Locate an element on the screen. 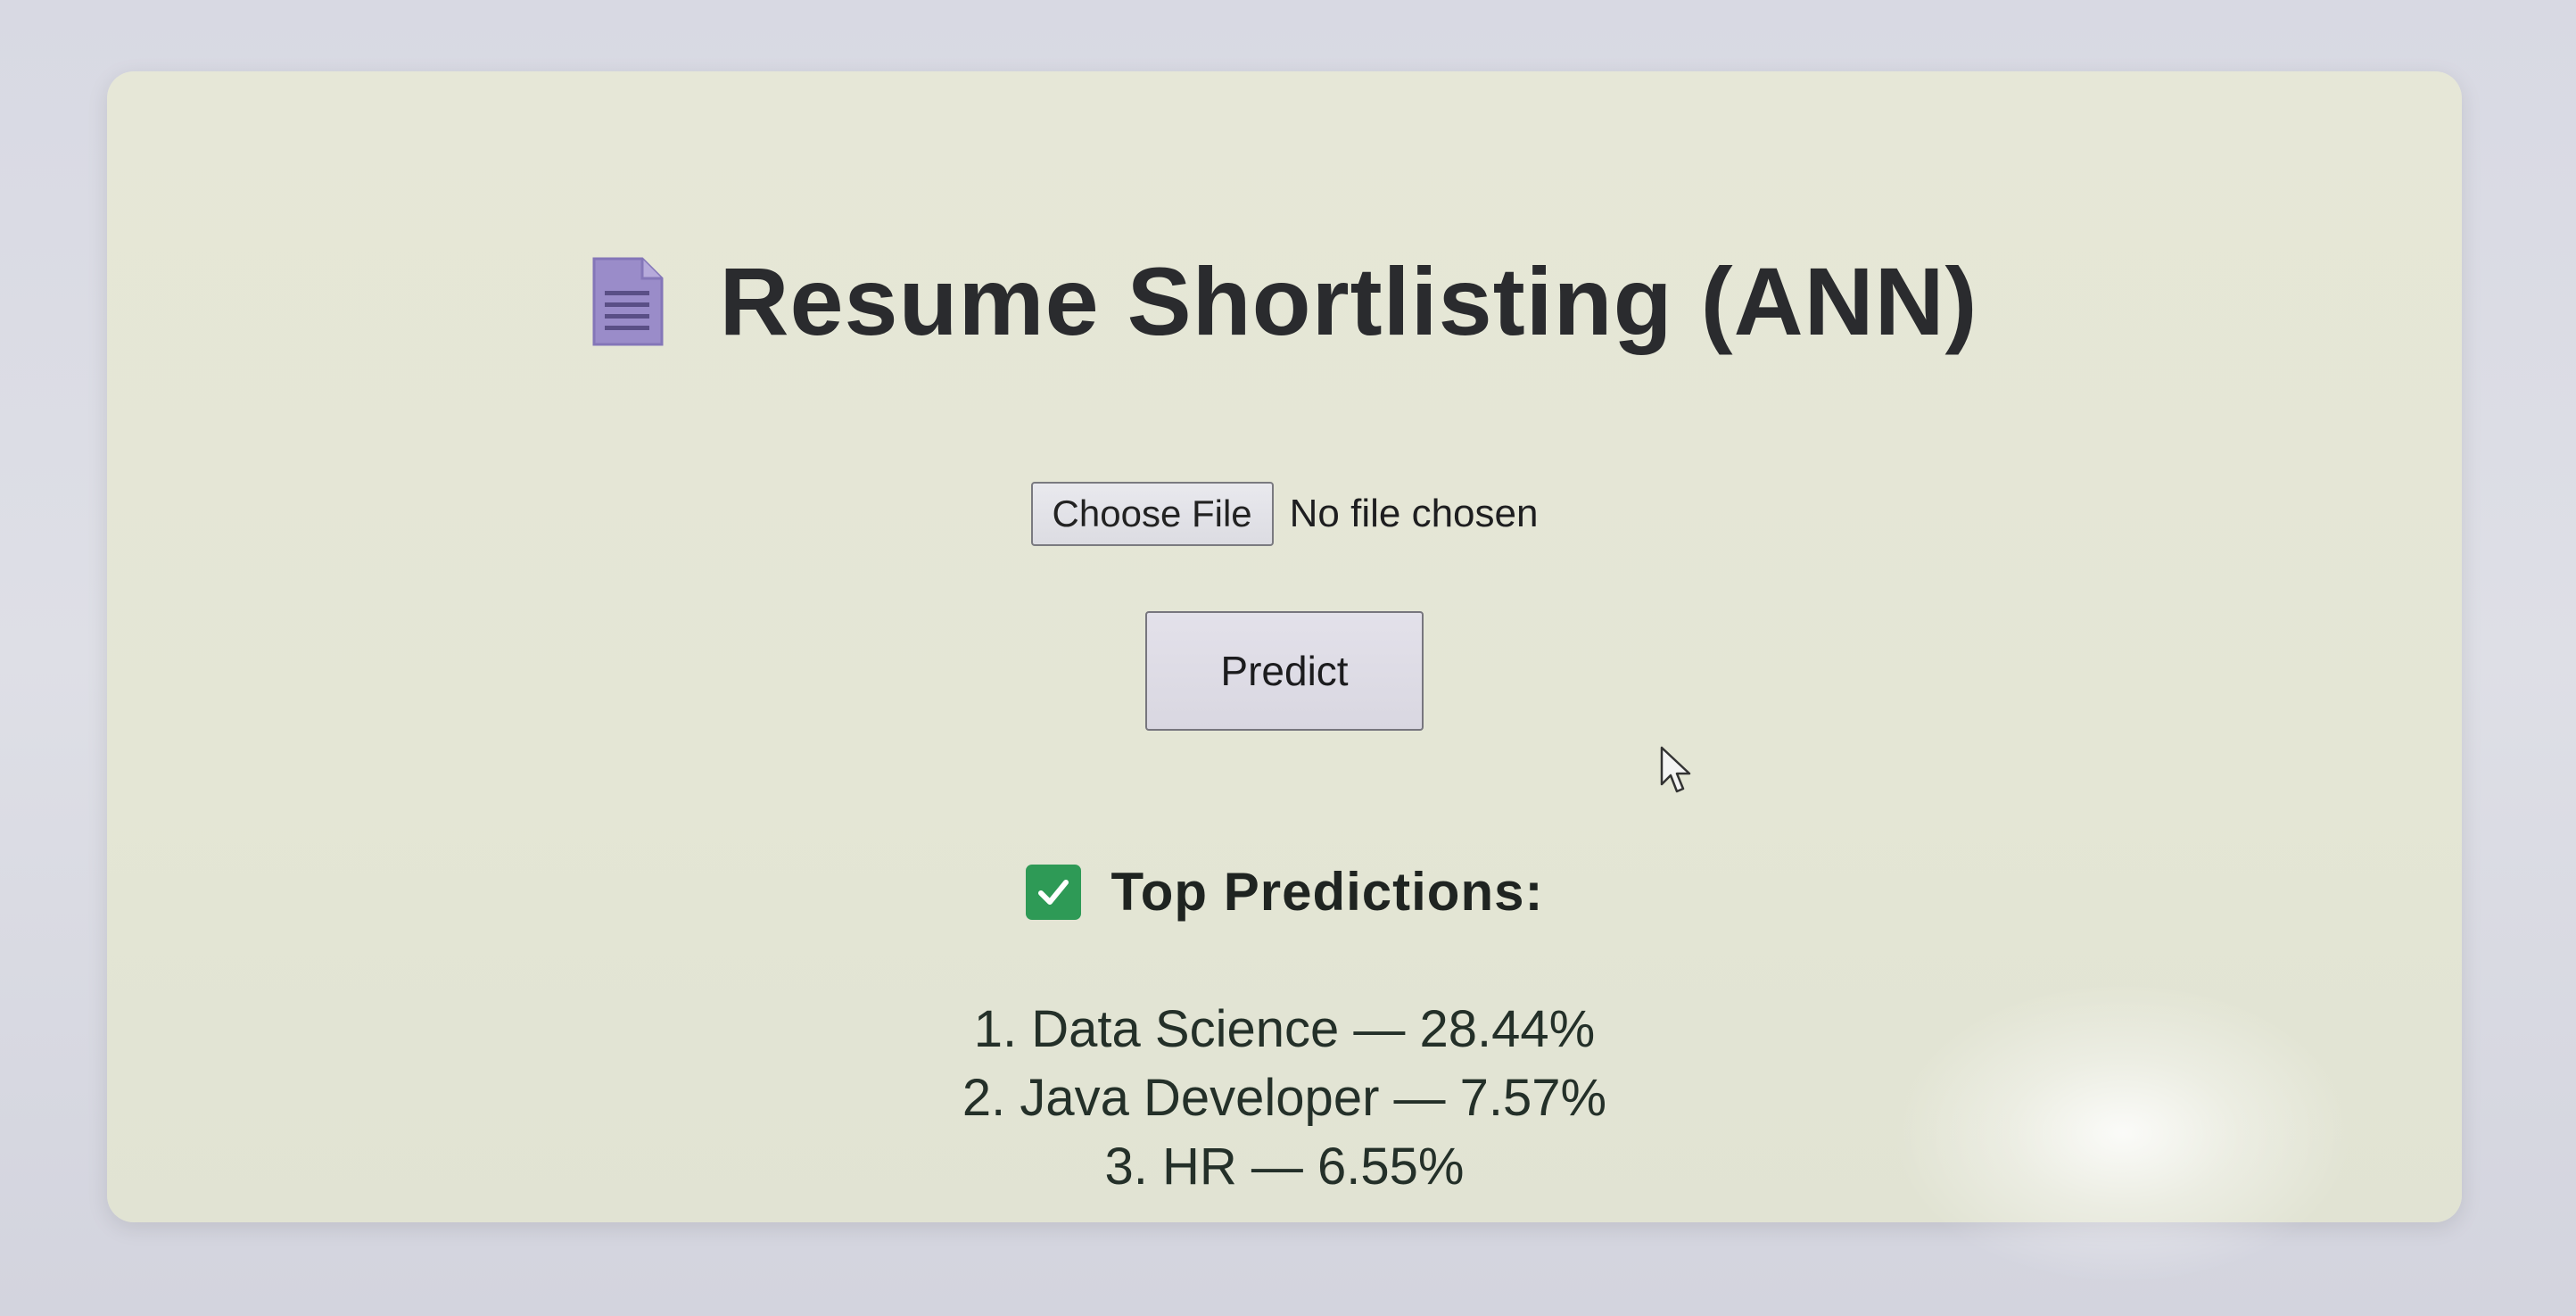 The width and height of the screenshot is (2576, 1316). title-row: Resume Shortlisting (ANN) is located at coordinates (1284, 301).